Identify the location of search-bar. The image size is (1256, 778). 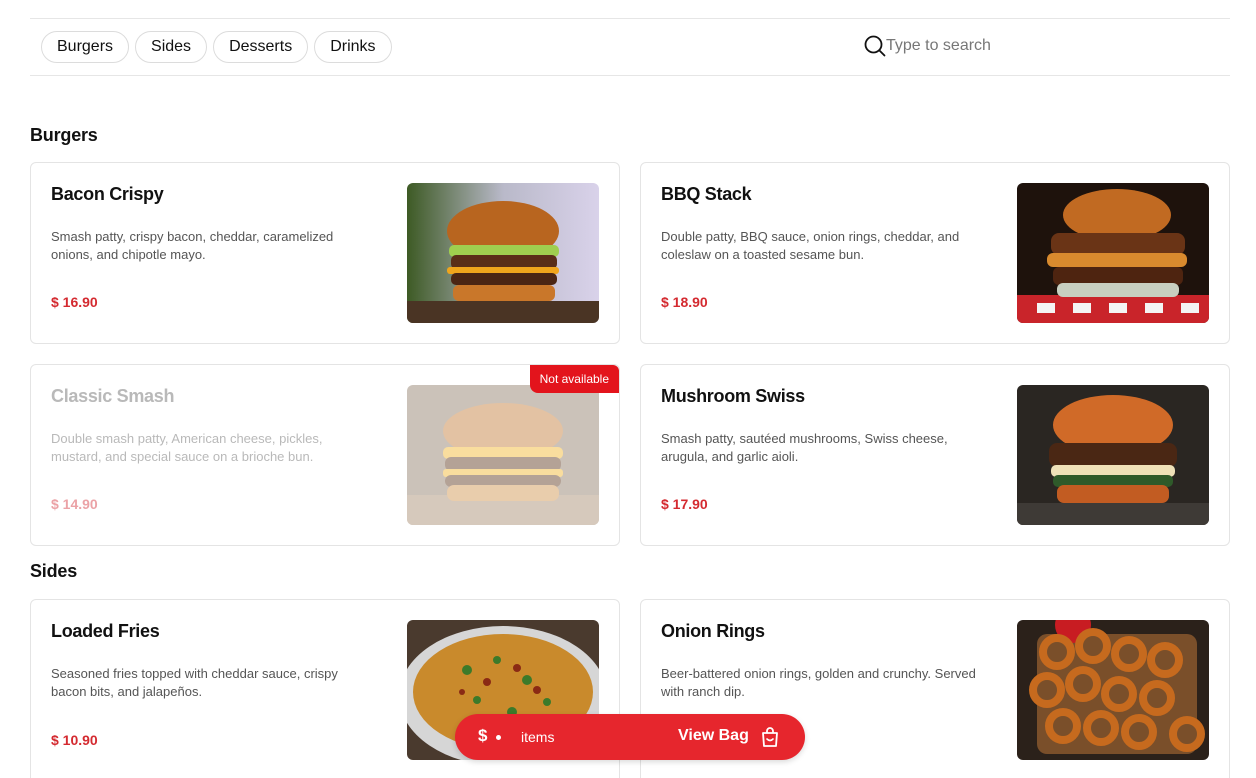
(1025, 46).